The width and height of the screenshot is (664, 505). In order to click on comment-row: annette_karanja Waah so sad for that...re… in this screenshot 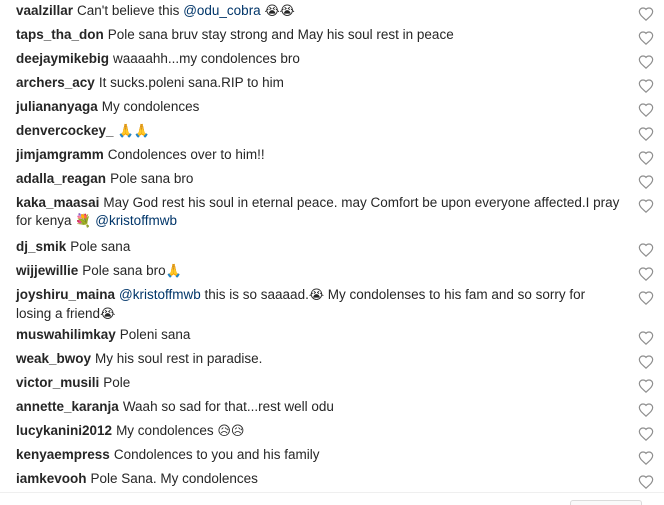, I will do `click(332, 408)`.